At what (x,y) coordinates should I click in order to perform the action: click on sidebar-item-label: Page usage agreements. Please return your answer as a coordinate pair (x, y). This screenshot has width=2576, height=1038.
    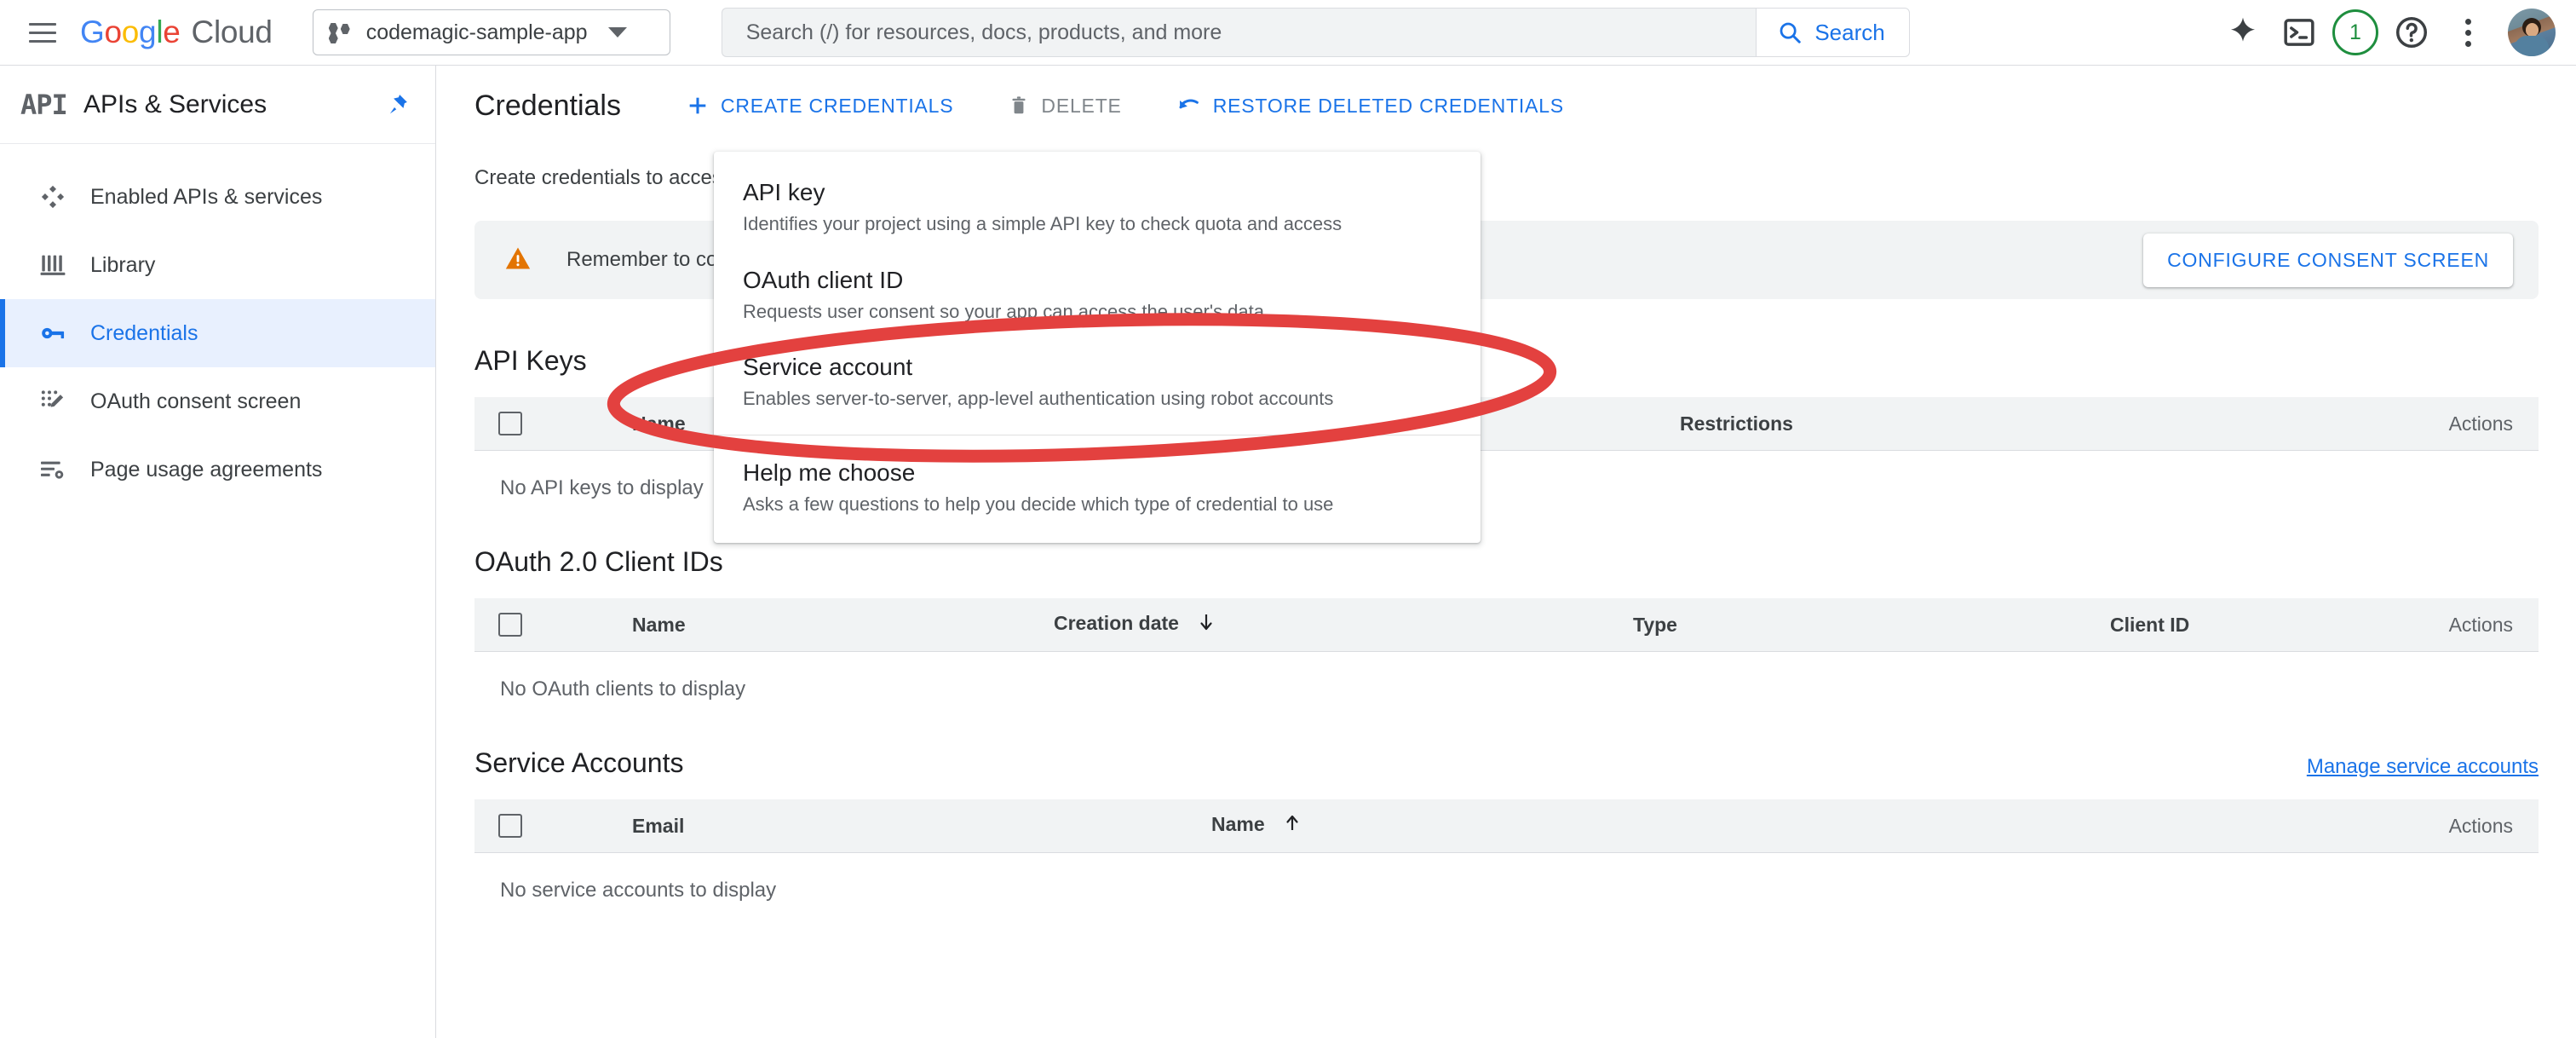
    Looking at the image, I should click on (207, 469).